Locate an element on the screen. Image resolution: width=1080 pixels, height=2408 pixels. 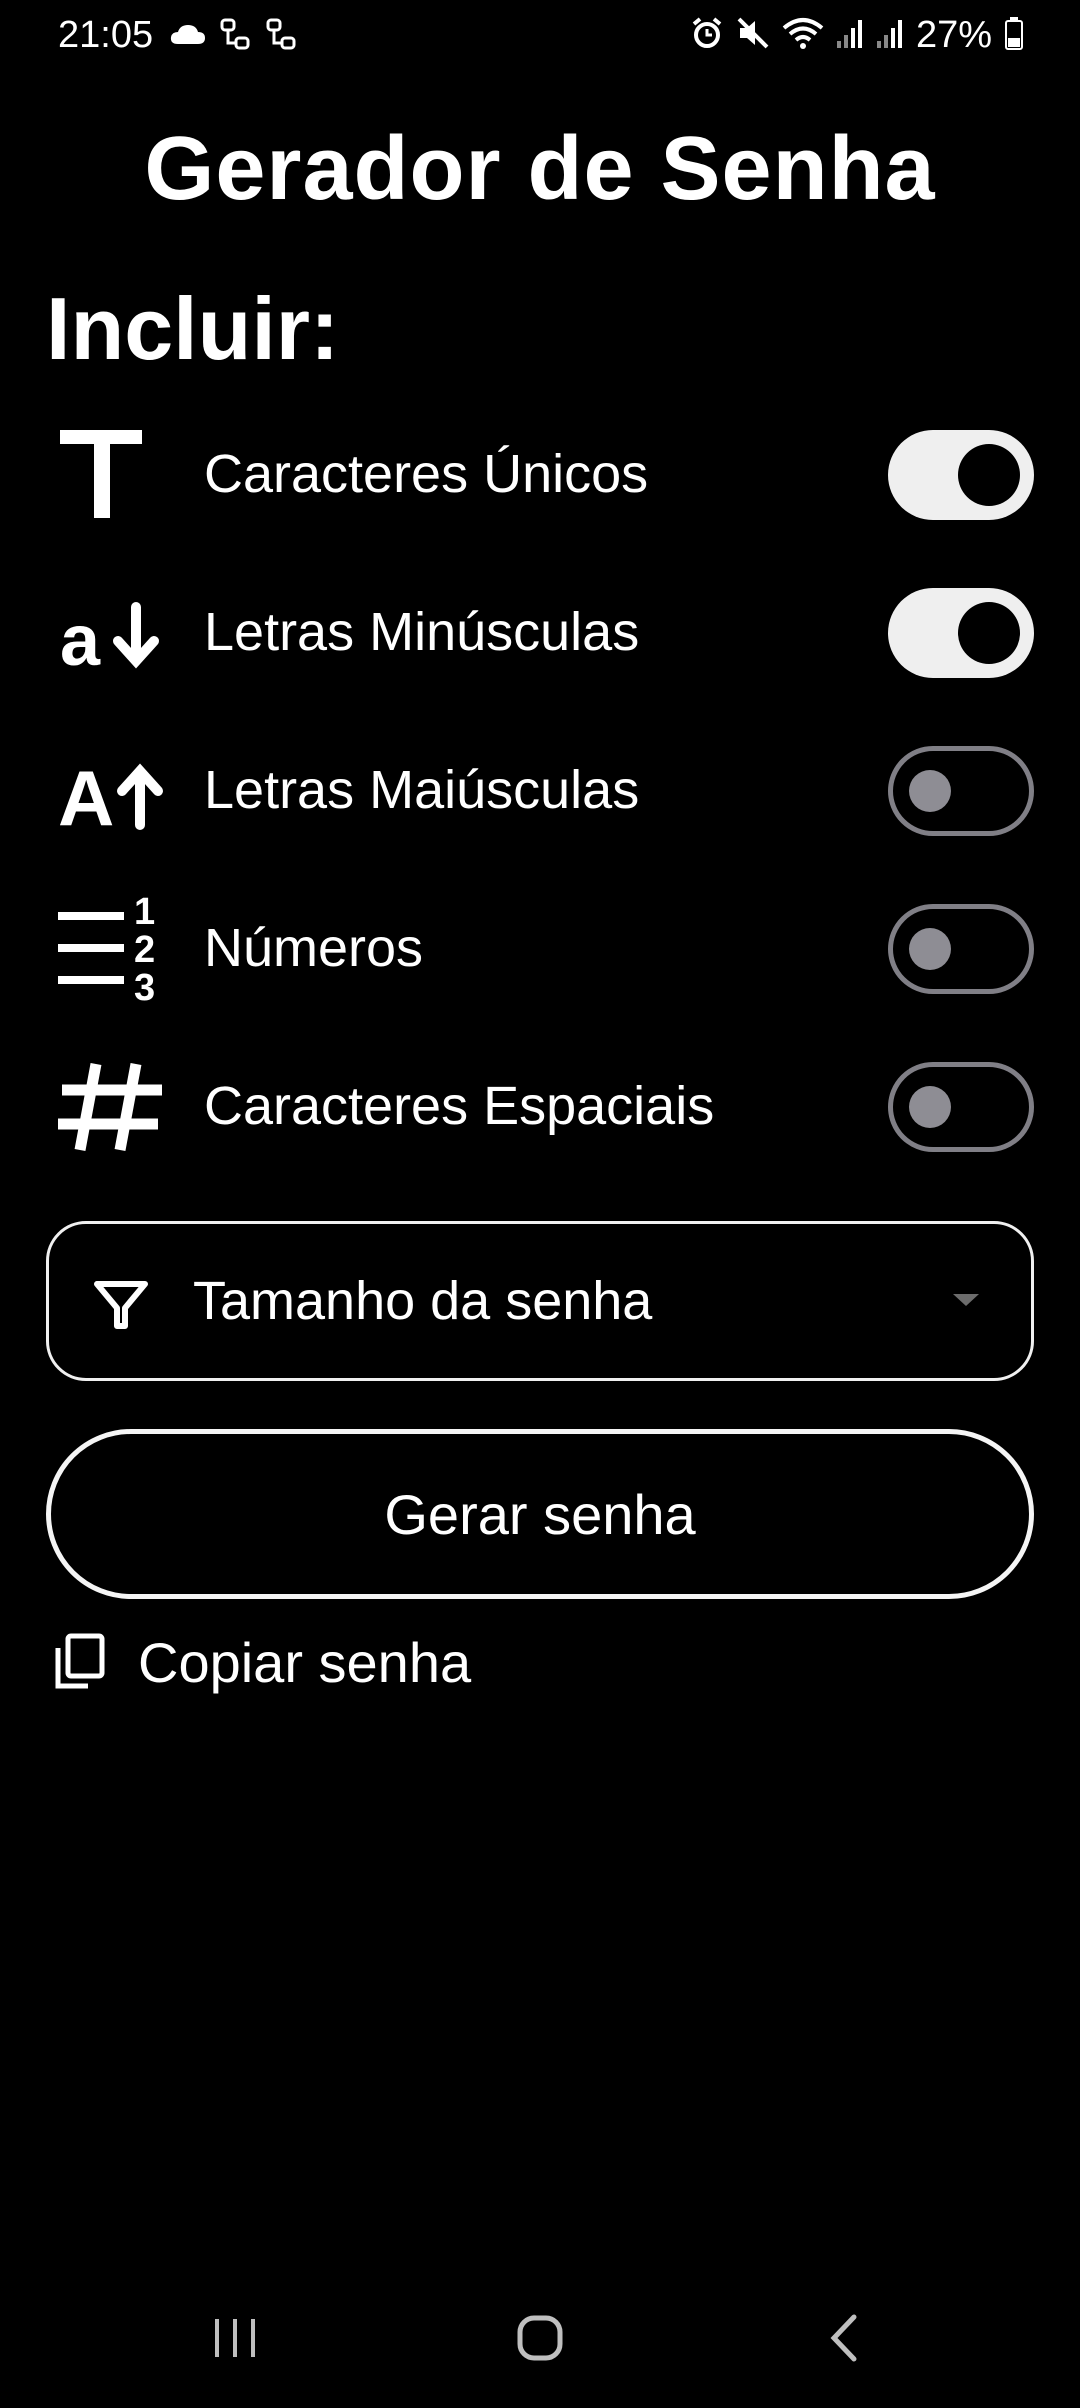
generate-button-label: Gerar senha is located at coordinates (540, 1514).